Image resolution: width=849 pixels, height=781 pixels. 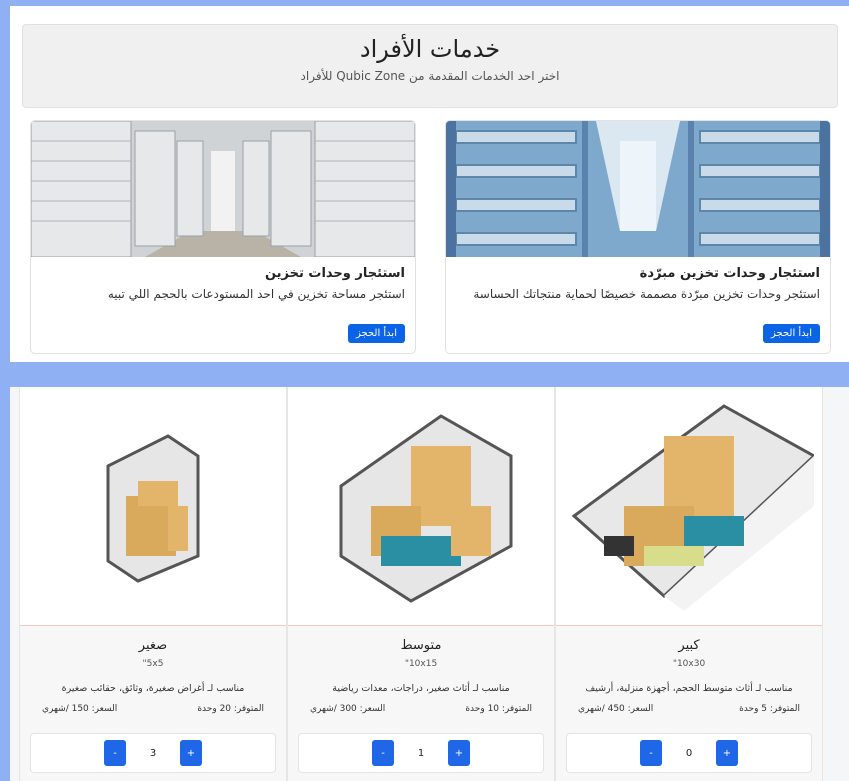 I want to click on storage-book-button: ابدأ الحجز, so click(x=376, y=333).